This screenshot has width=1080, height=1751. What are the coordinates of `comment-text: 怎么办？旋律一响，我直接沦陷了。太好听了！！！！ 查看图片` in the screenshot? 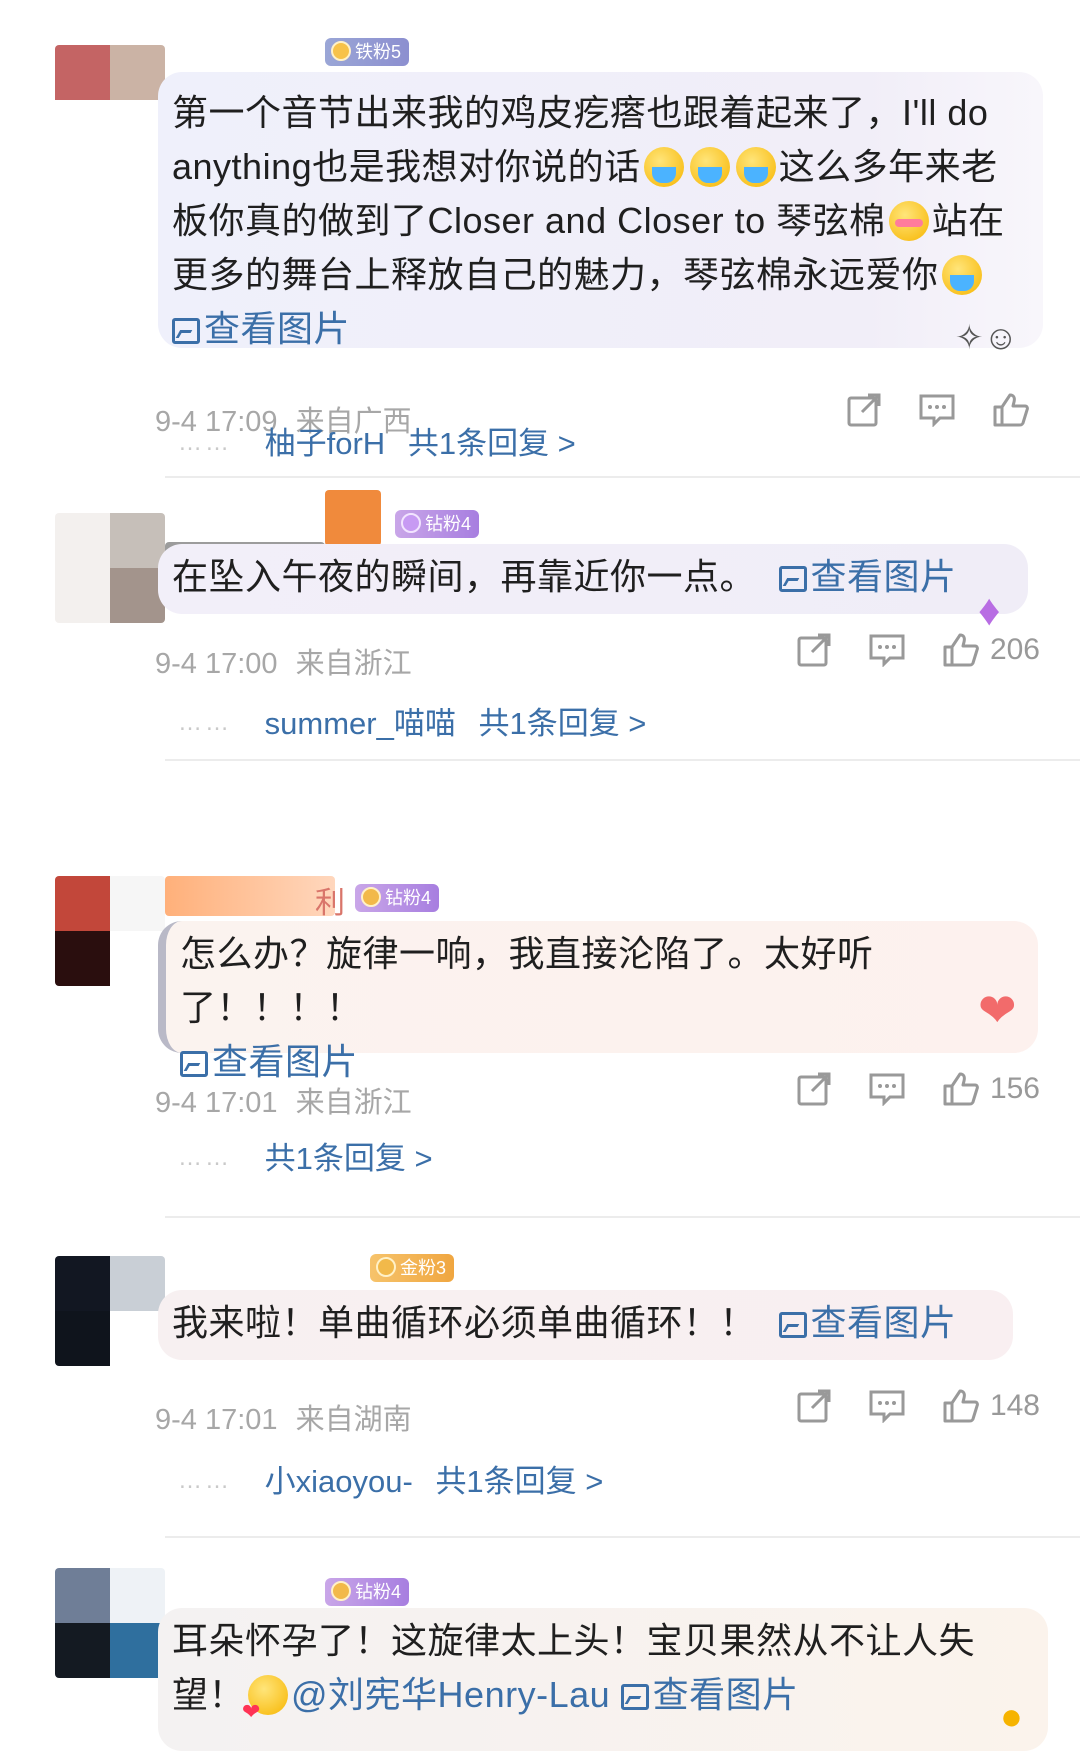 It's located at (527, 1007).